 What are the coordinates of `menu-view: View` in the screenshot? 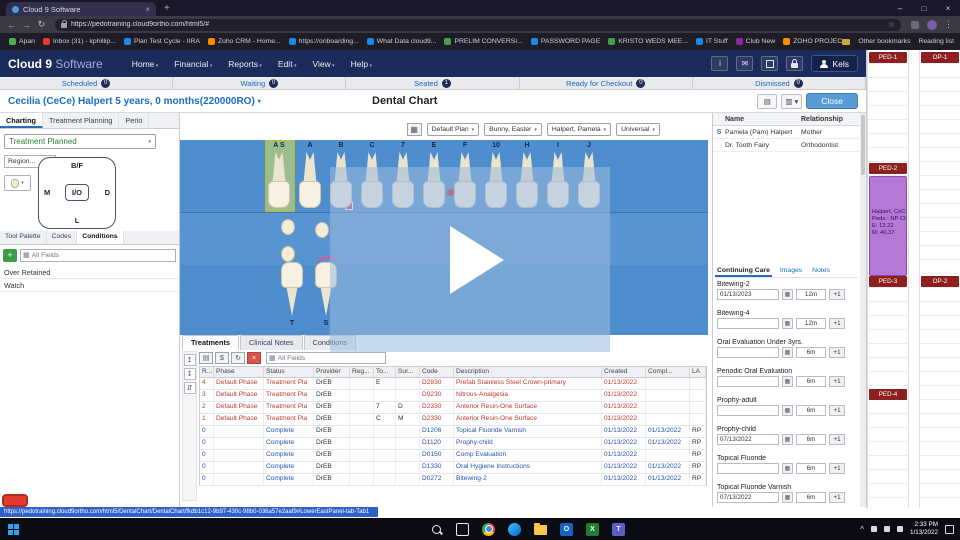 It's located at (323, 64).